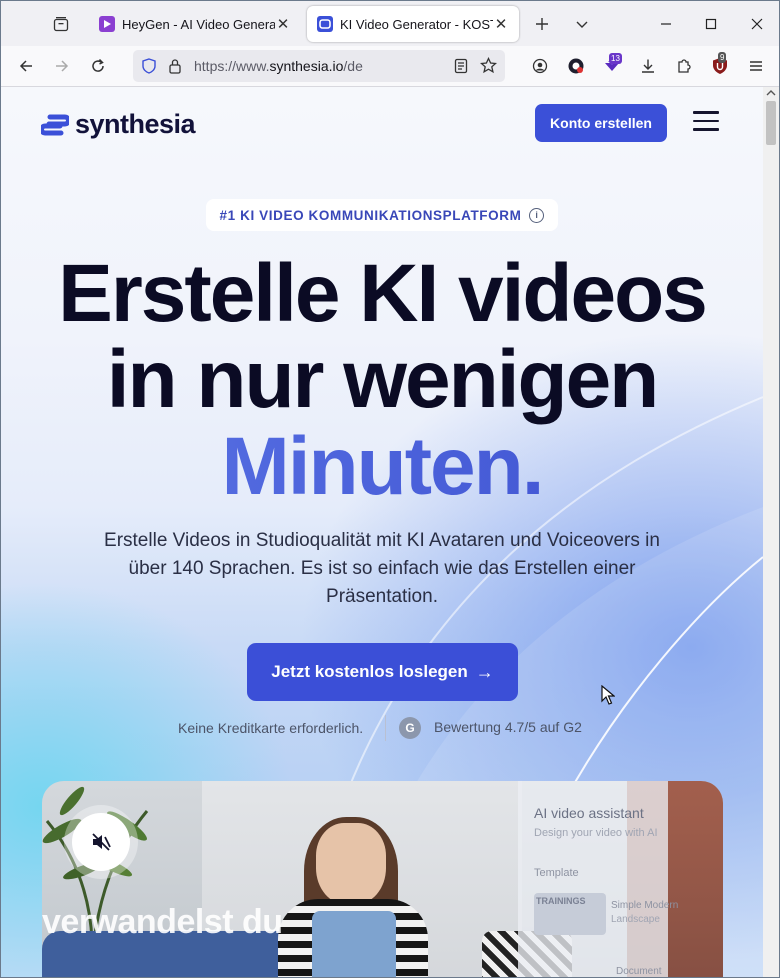 This screenshot has width=780, height=978. Describe the element at coordinates (370, 215) in the screenshot. I see `eyebrow-text: #1 KI VIDEO KOMMUNIKATIONSPLATFORM` at that location.